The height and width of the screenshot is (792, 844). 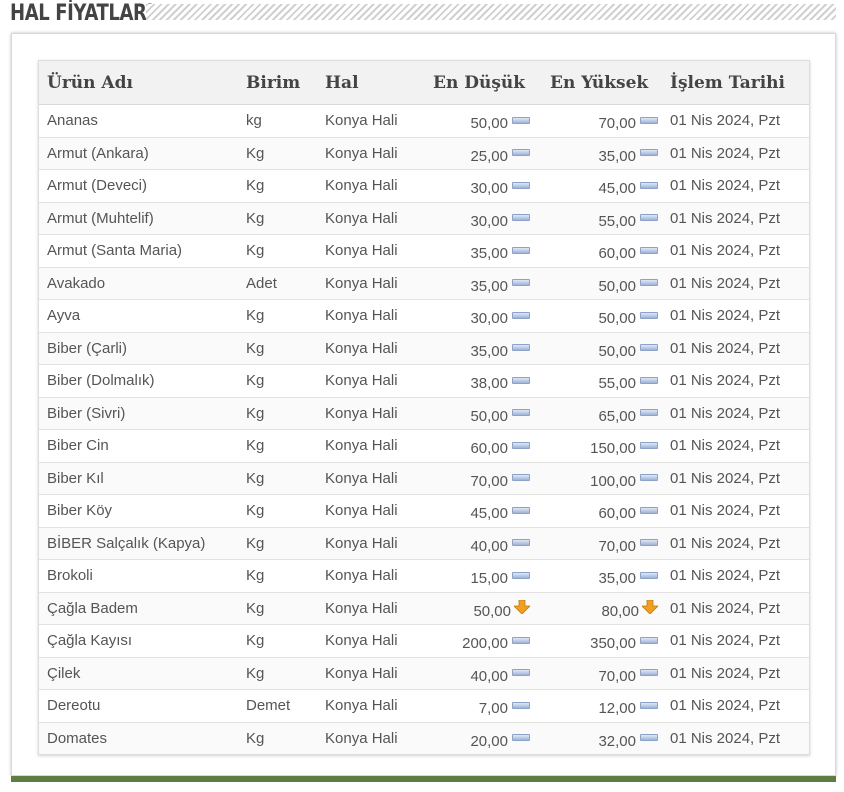 I want to click on min-price-cell: 40,00, so click(x=475, y=543).